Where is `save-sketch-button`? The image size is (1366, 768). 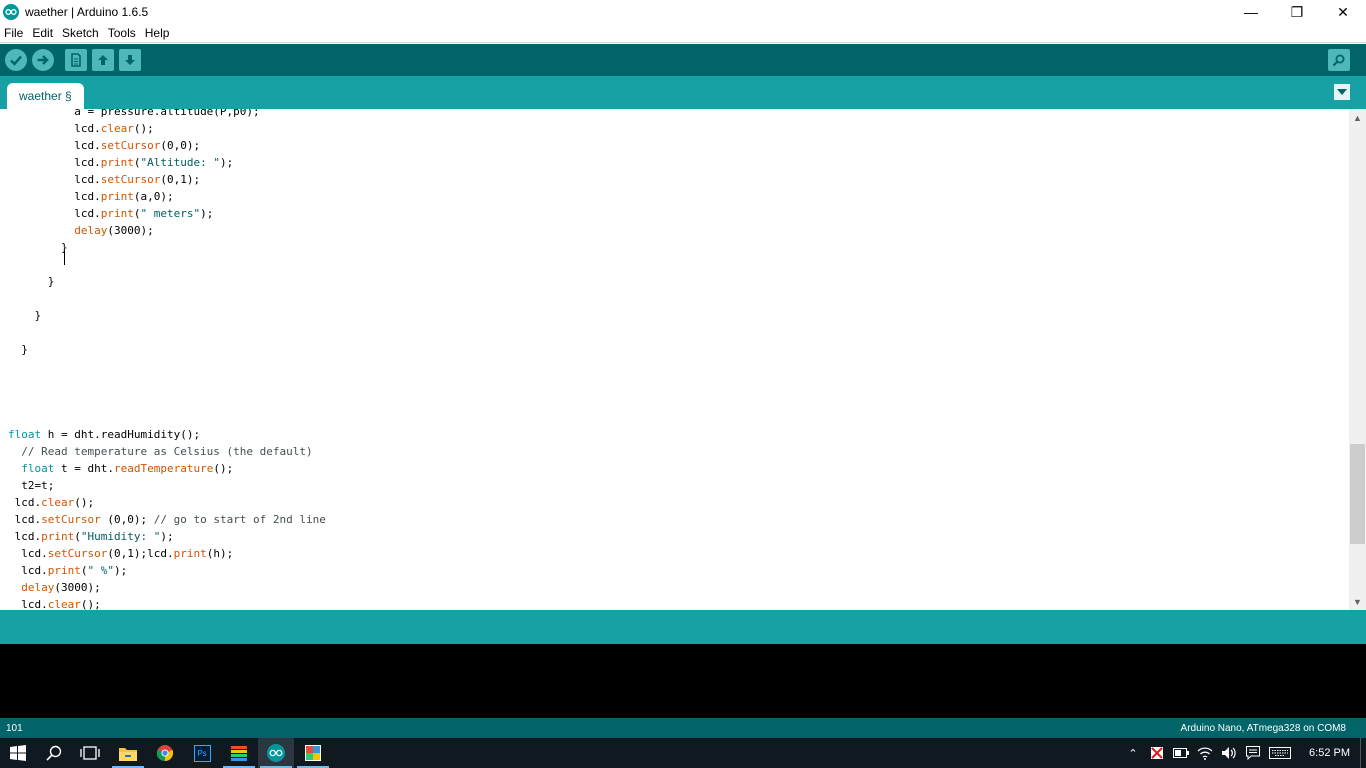 save-sketch-button is located at coordinates (130, 60).